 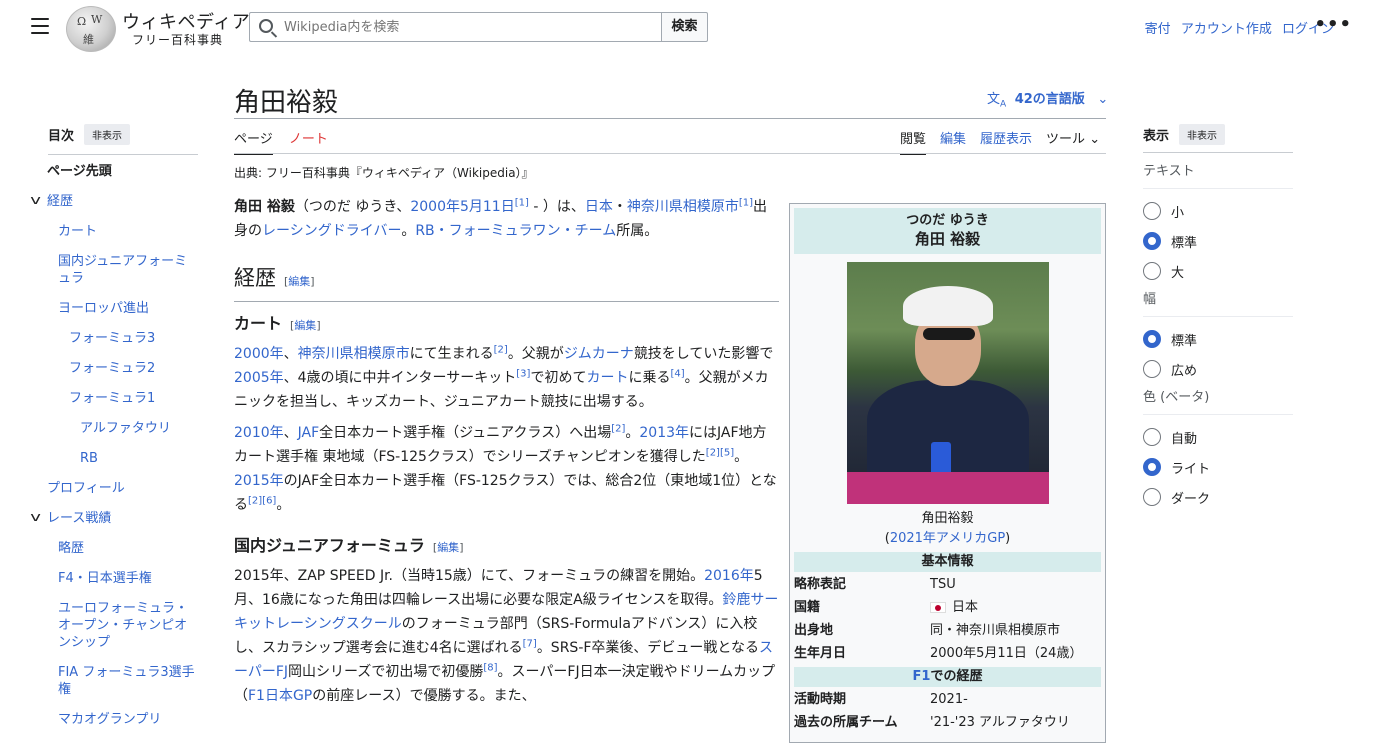 What do you see at coordinates (599, 354) in the screenshot?
I see `link-gymkhana: ジムカーナ` at bounding box center [599, 354].